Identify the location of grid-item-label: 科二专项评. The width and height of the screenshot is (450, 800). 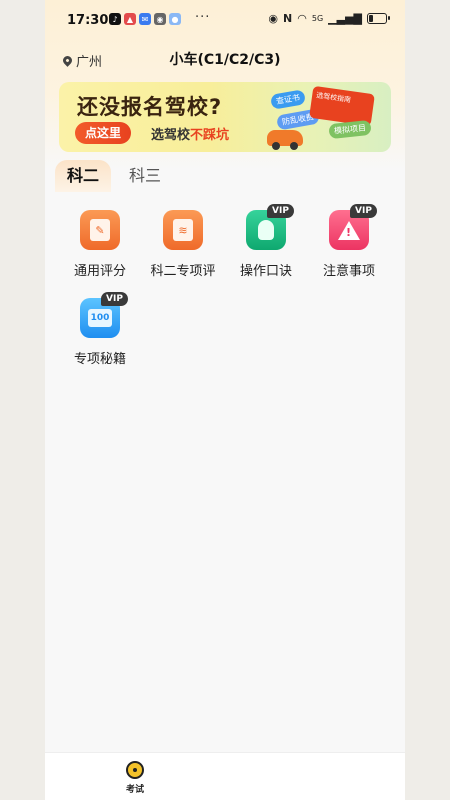
(183, 271).